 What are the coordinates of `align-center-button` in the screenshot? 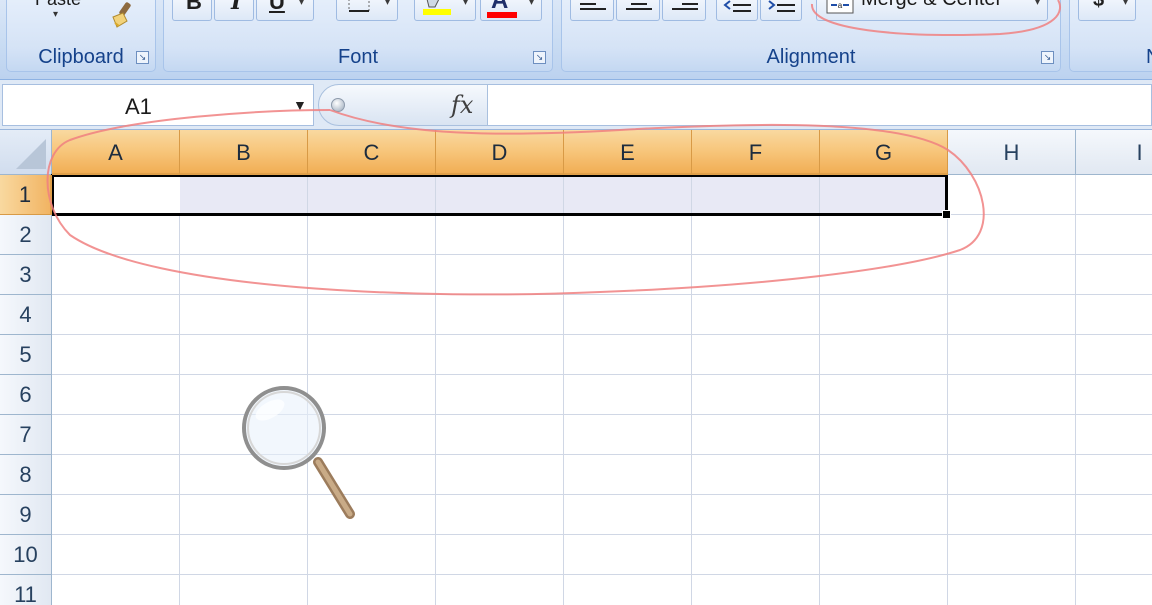 It's located at (638, 10).